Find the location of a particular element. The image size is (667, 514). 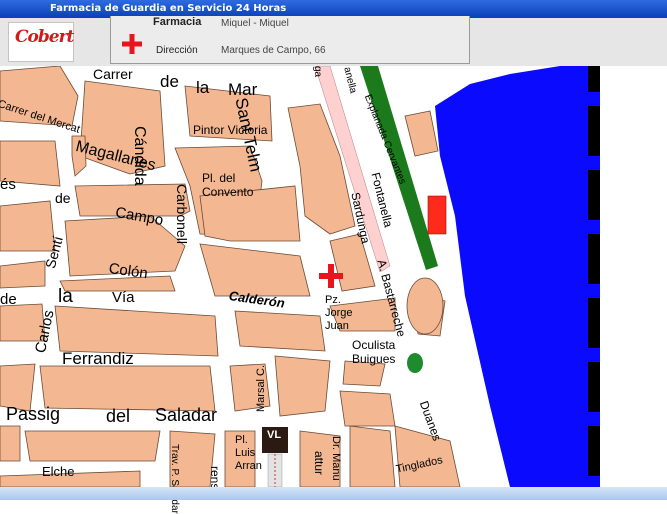

street-label-sardunga: Sardunga is located at coordinates (360, 218).